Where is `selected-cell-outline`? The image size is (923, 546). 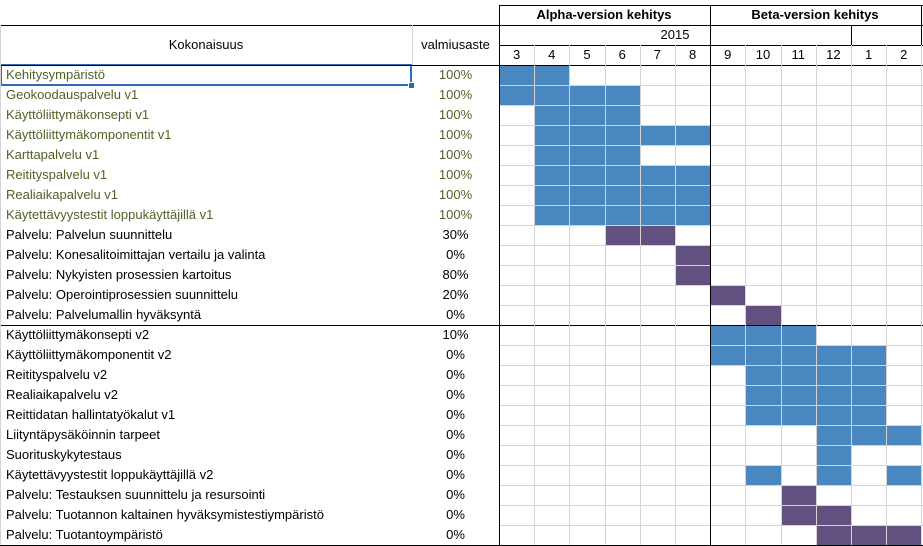 selected-cell-outline is located at coordinates (206, 75).